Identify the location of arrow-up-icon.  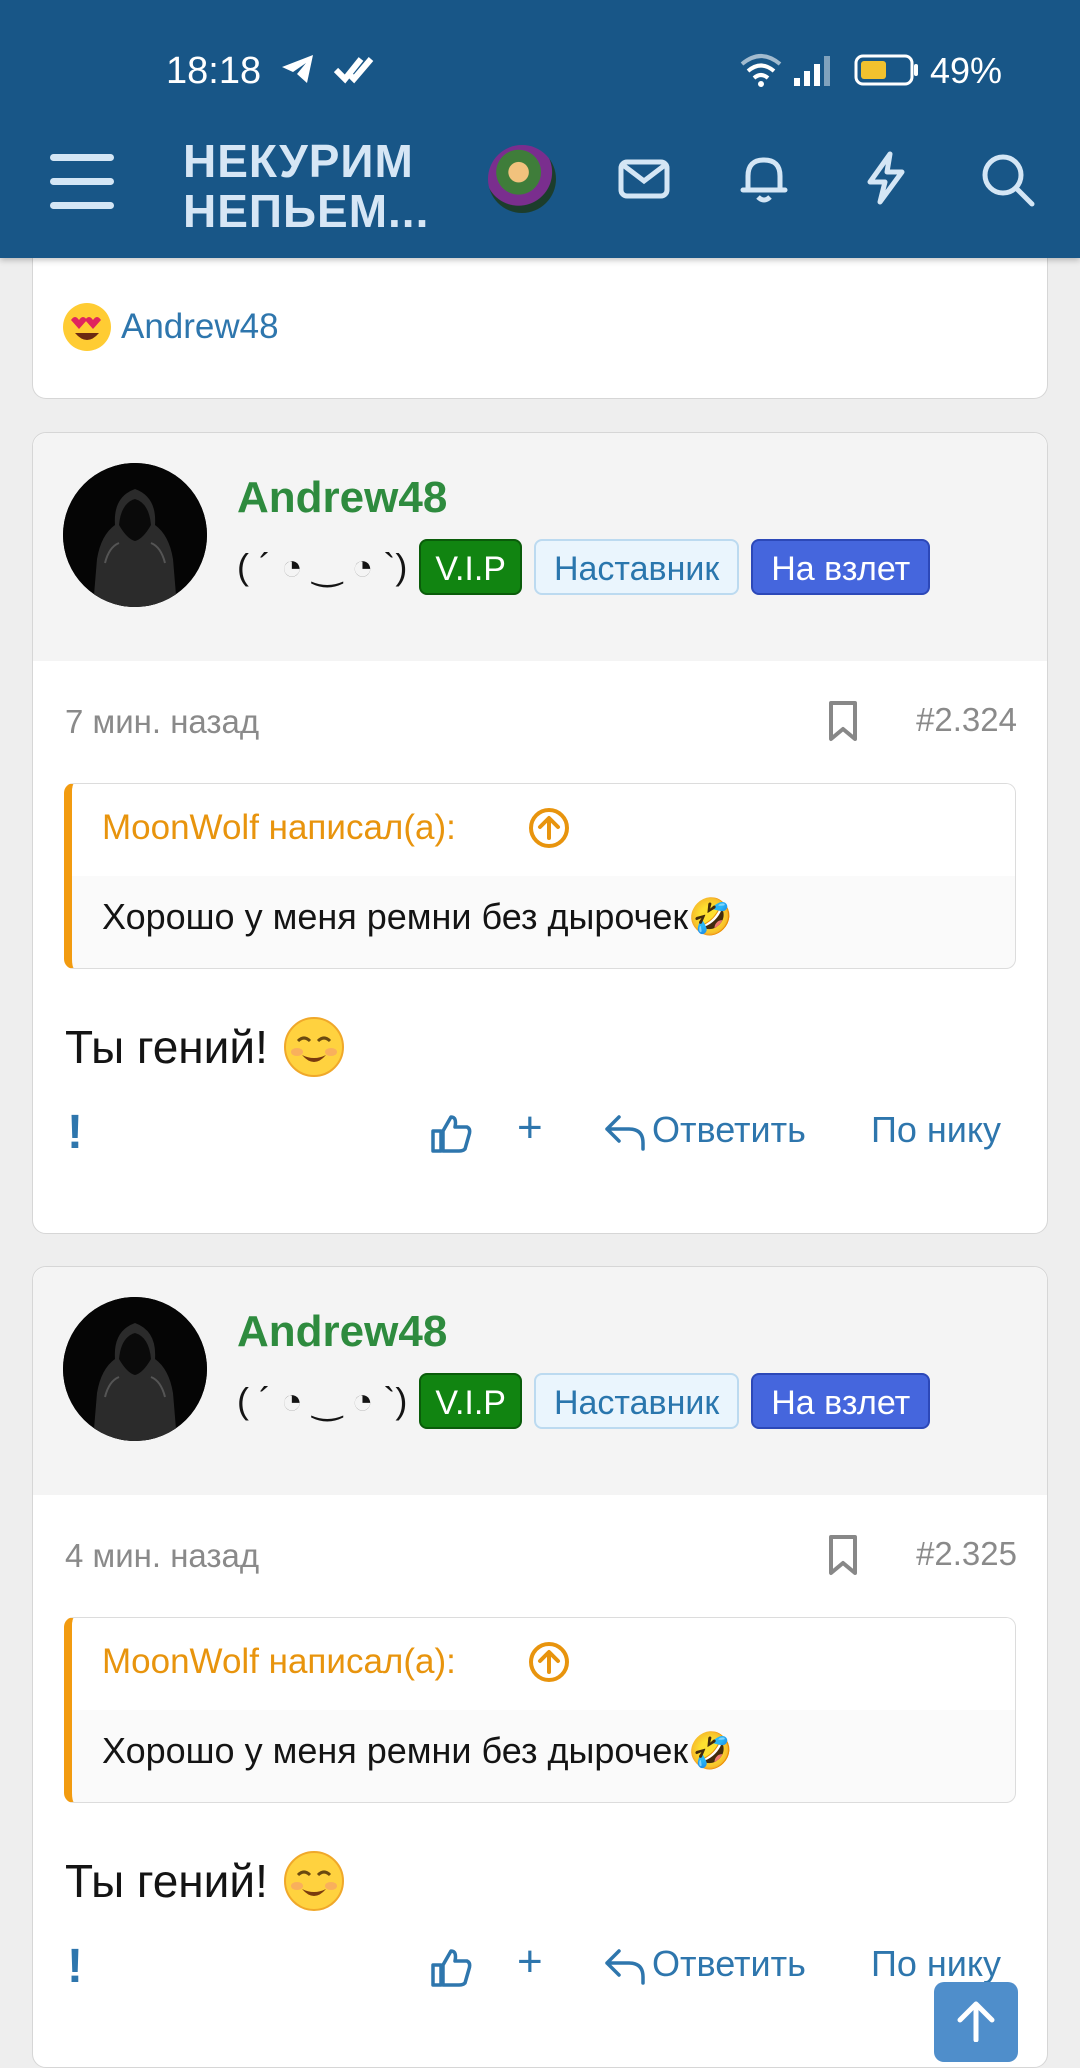
(976, 2022).